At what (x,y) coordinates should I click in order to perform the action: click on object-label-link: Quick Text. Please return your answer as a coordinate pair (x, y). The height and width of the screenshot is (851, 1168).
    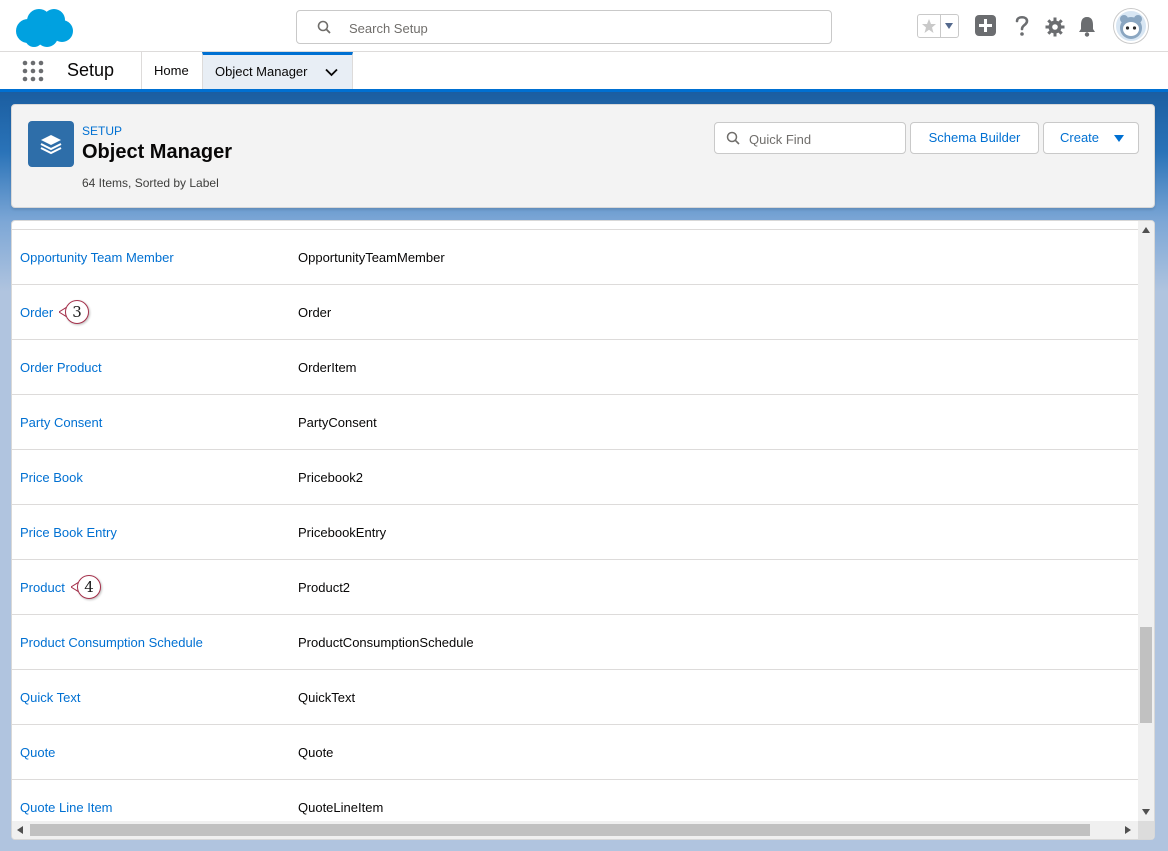
    Looking at the image, I should click on (50, 697).